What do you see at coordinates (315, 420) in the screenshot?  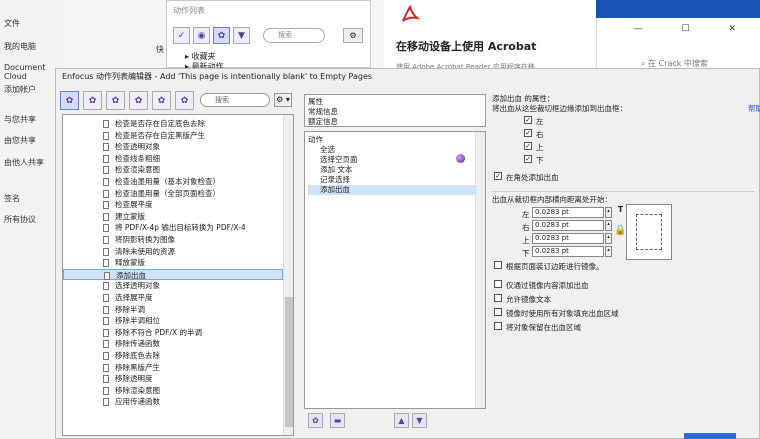 I see `add-step-icon: ✿` at bounding box center [315, 420].